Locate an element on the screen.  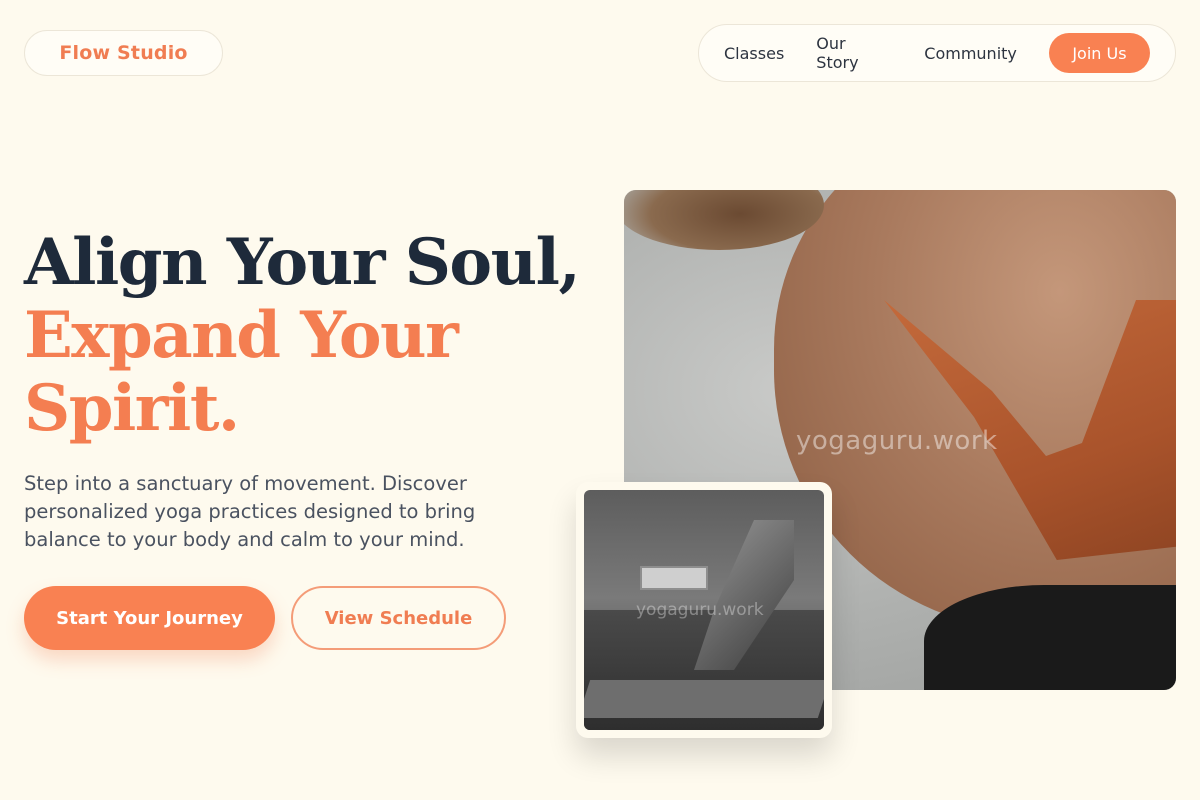
photo-watermark: yogaguru.work is located at coordinates (897, 441).